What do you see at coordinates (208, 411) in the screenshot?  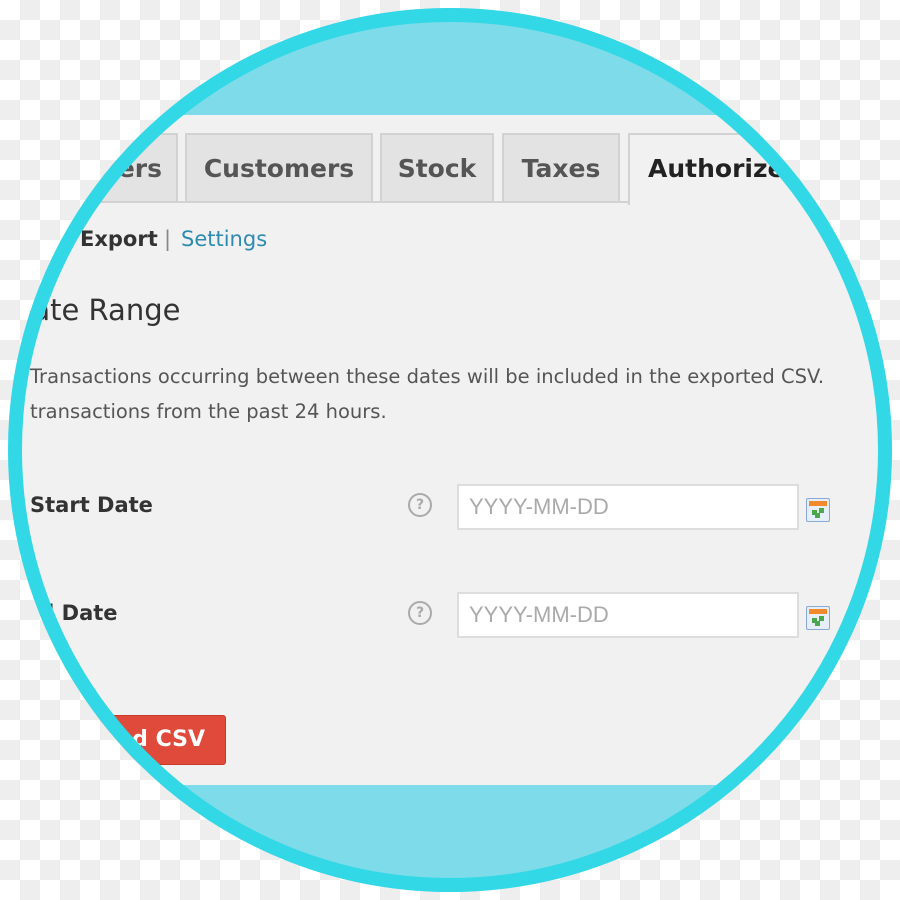 I see `section-description-line2: transactions from the past 24 hours.` at bounding box center [208, 411].